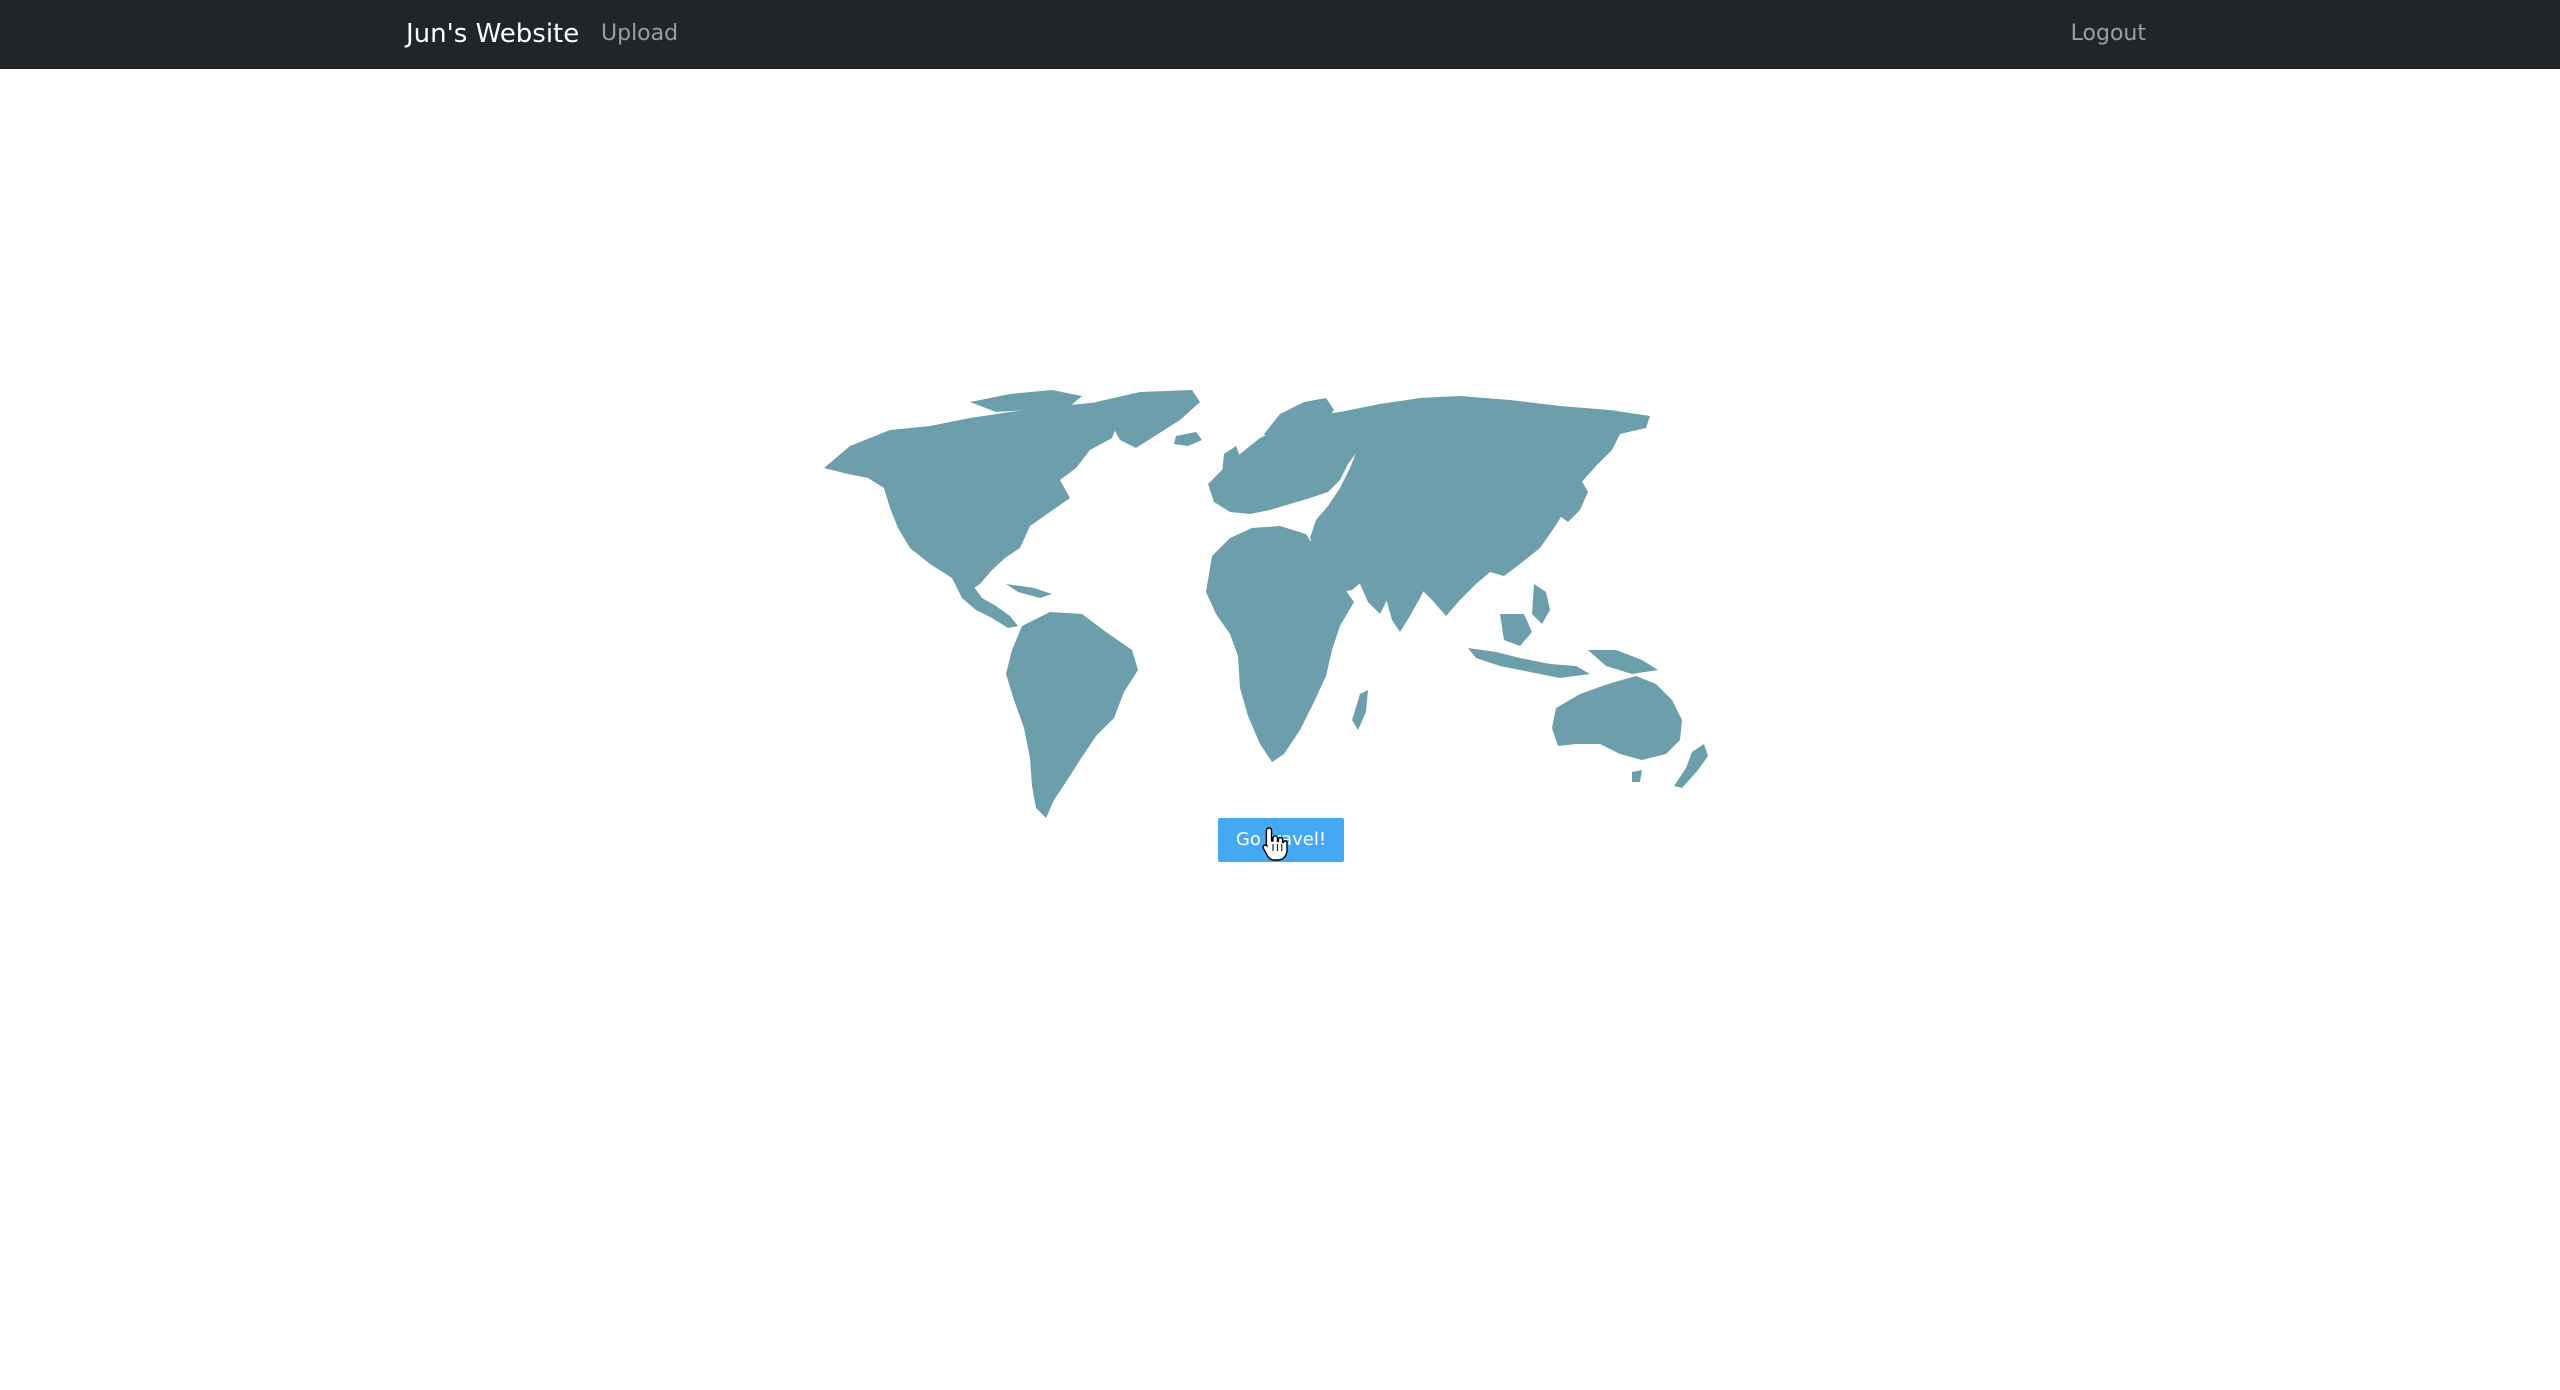  Describe the element at coordinates (972, 497) in the screenshot. I see `north-america-shape` at that location.